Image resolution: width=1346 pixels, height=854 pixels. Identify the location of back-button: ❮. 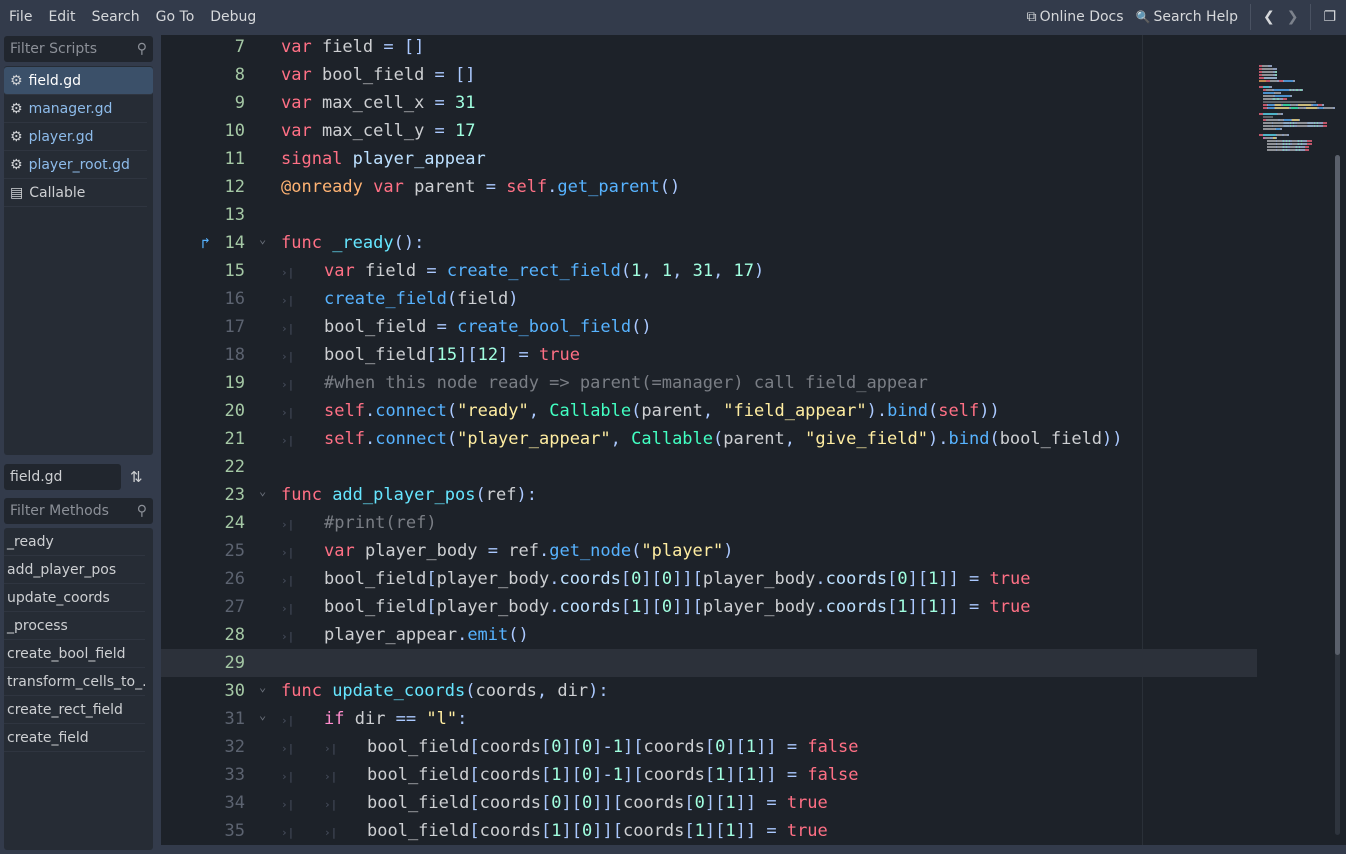
(1269, 17).